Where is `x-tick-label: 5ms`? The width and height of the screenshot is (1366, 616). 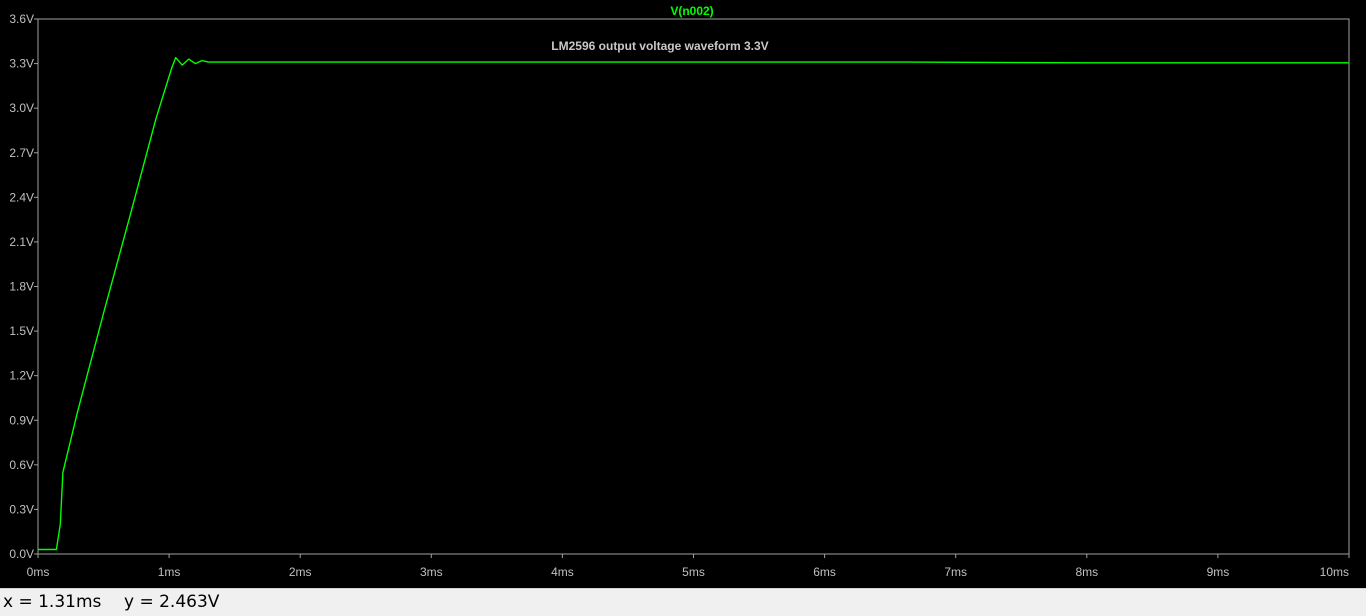
x-tick-label: 5ms is located at coordinates (693, 572).